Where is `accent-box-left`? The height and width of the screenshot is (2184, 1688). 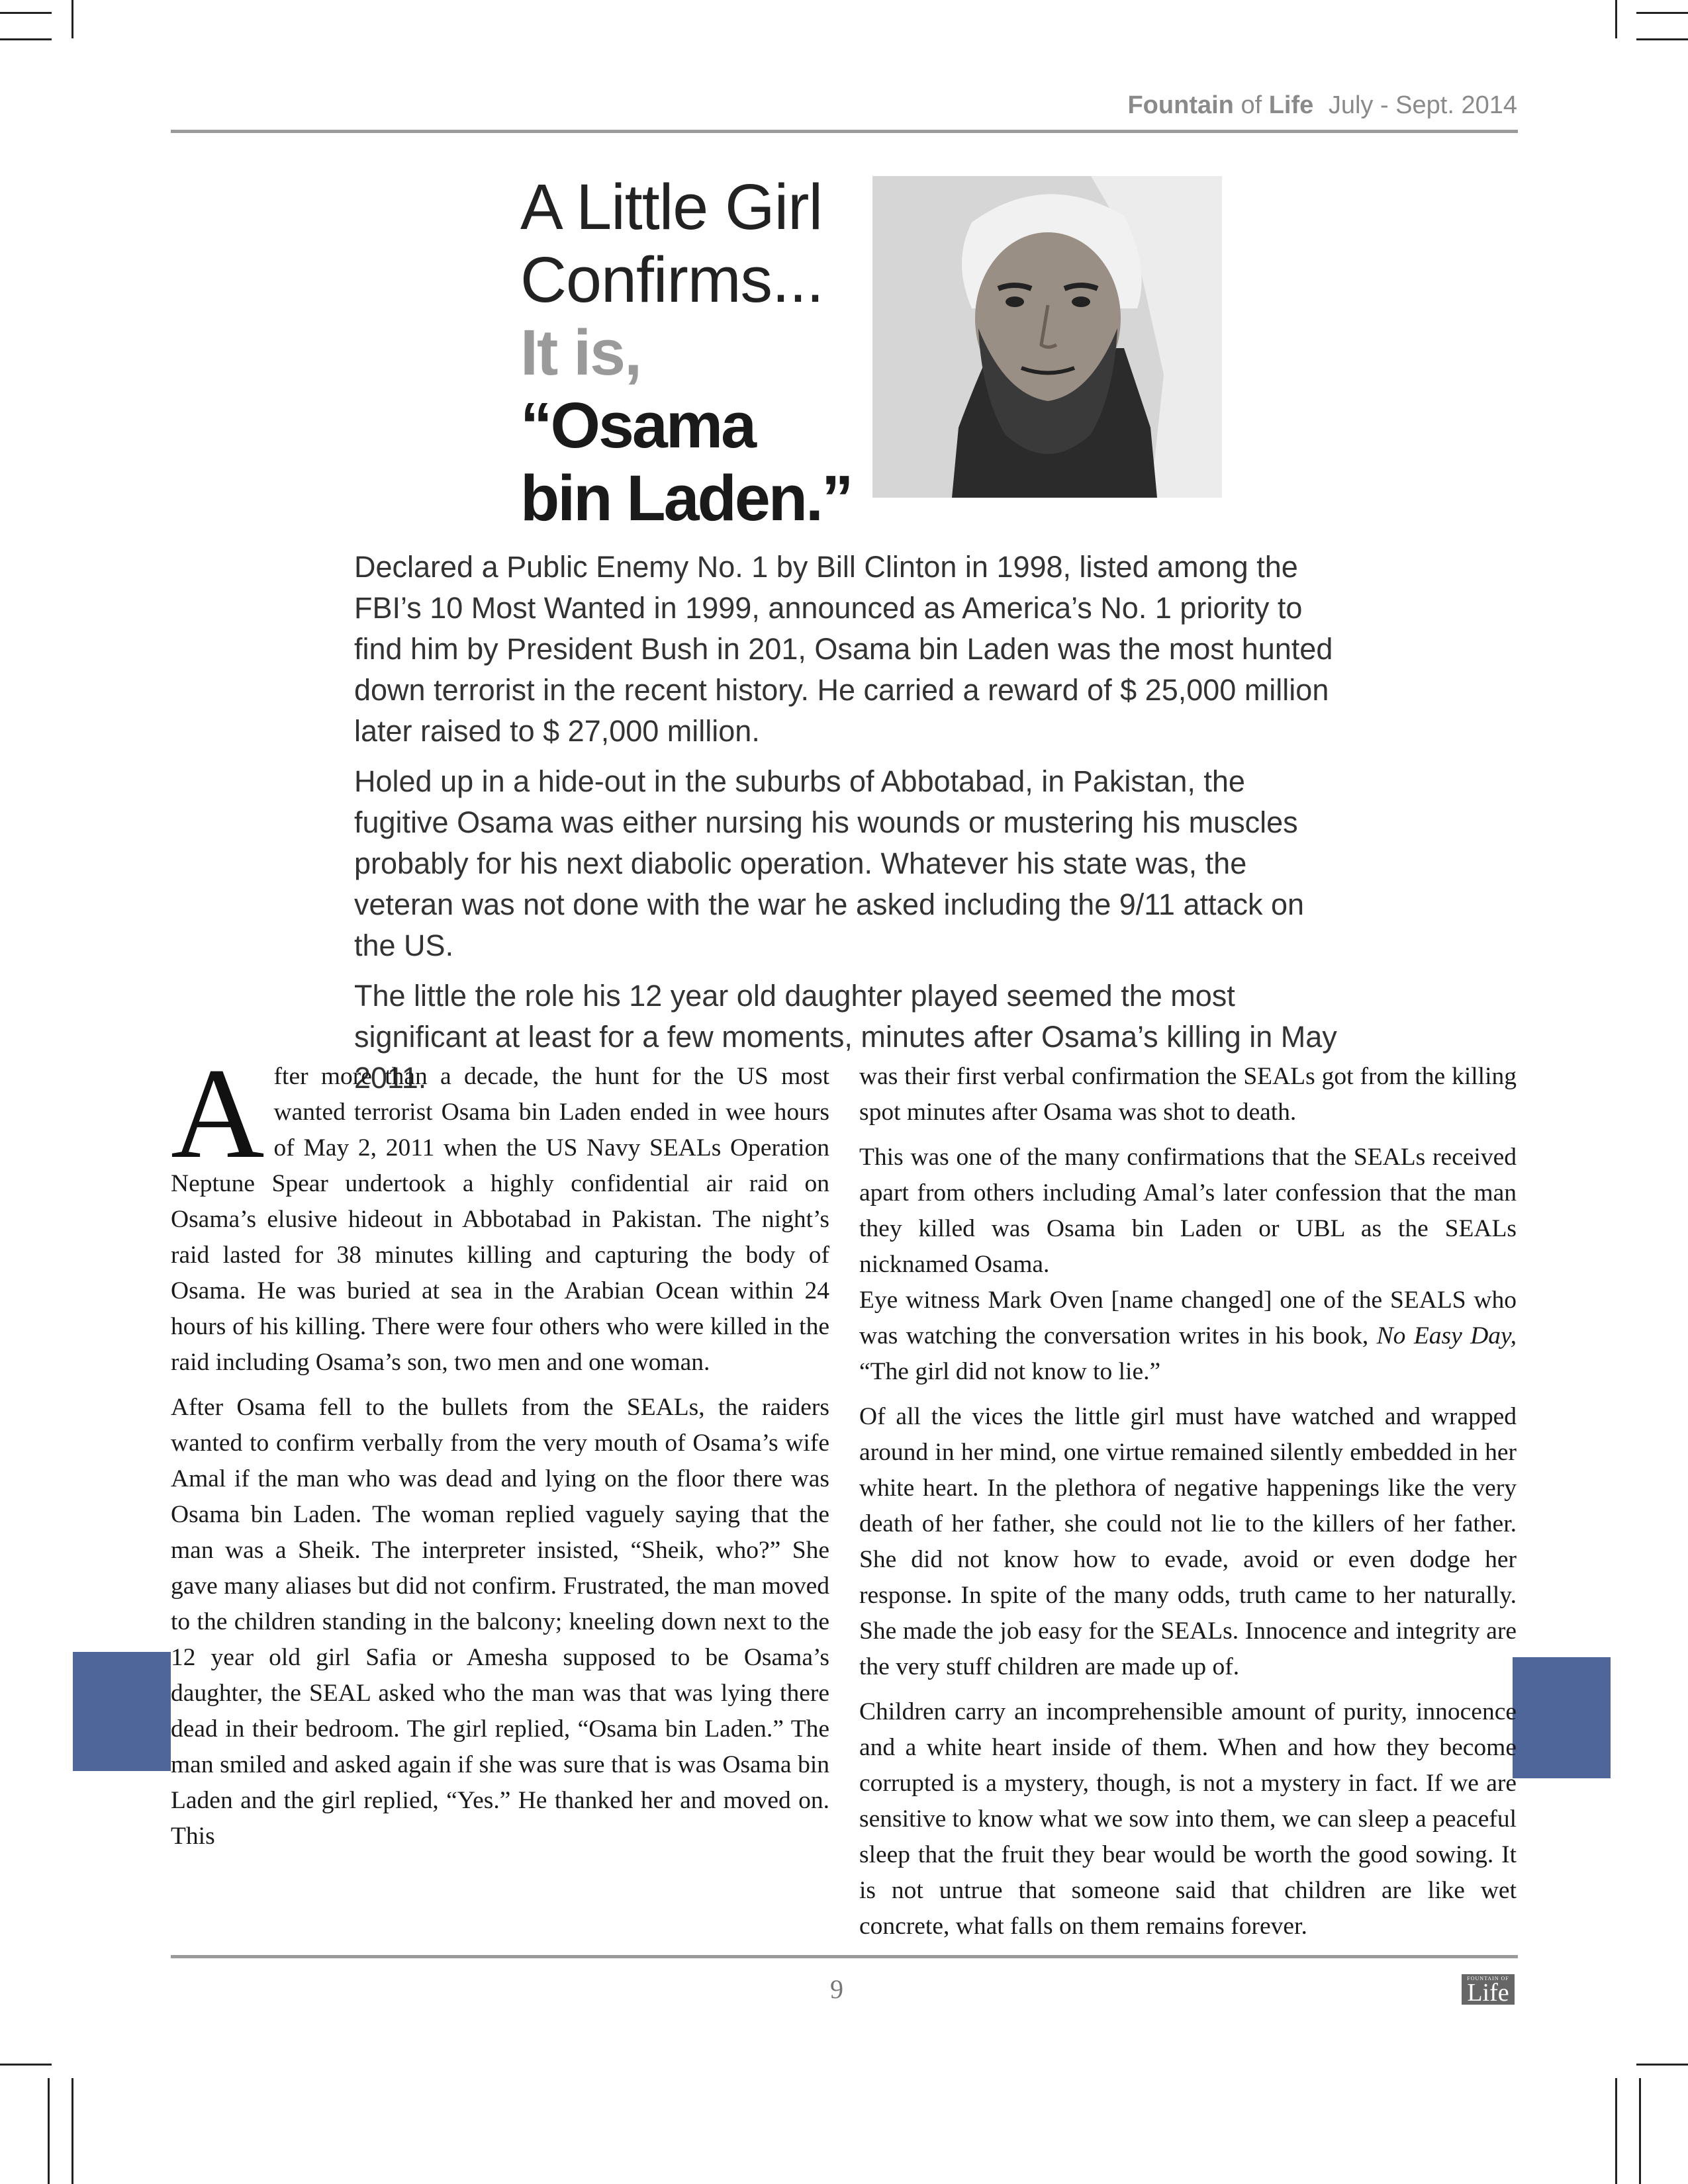 accent-box-left is located at coordinates (122, 1712).